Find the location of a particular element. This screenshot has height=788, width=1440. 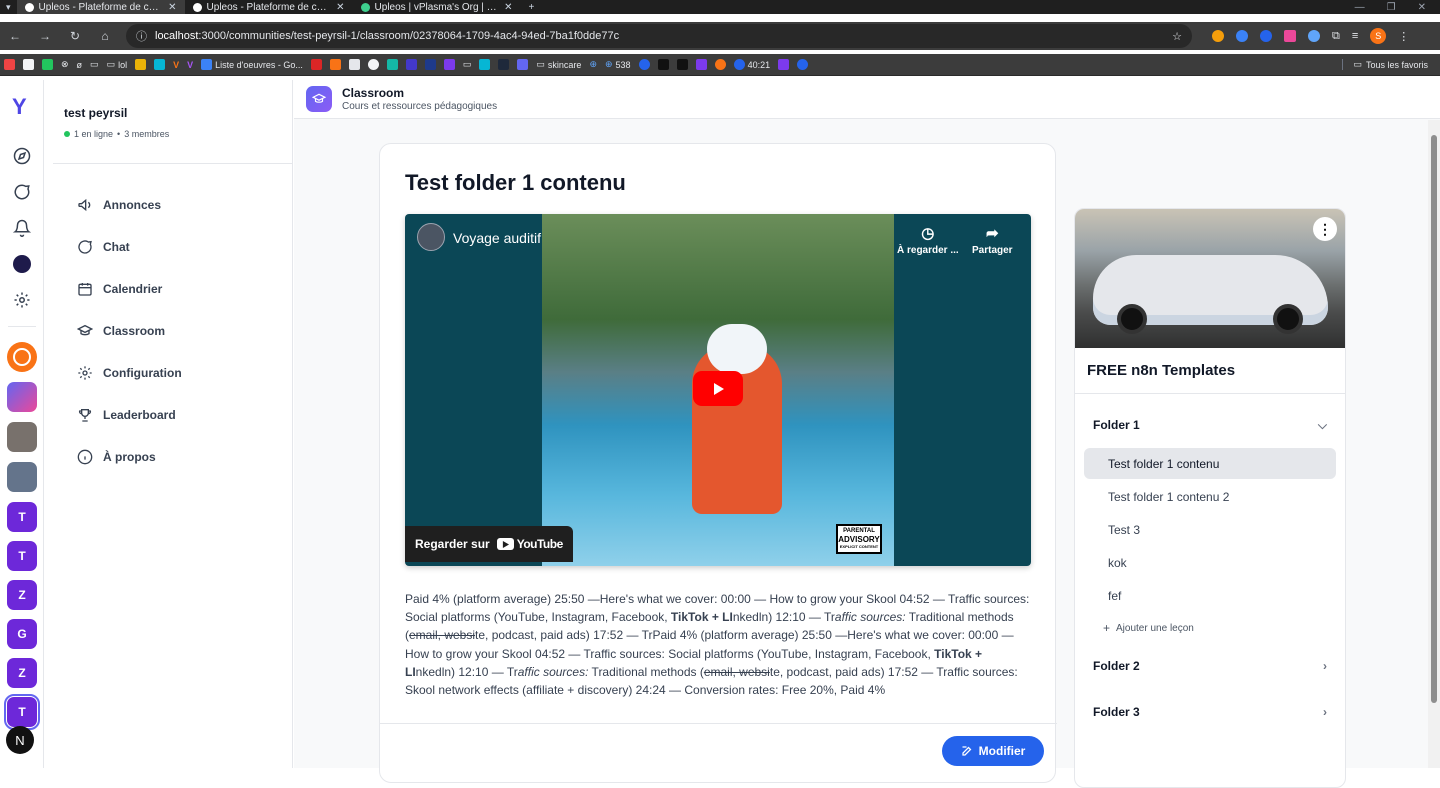

add-lesson-button: + Ajouter une leçon is located at coordinates (1224, 628).